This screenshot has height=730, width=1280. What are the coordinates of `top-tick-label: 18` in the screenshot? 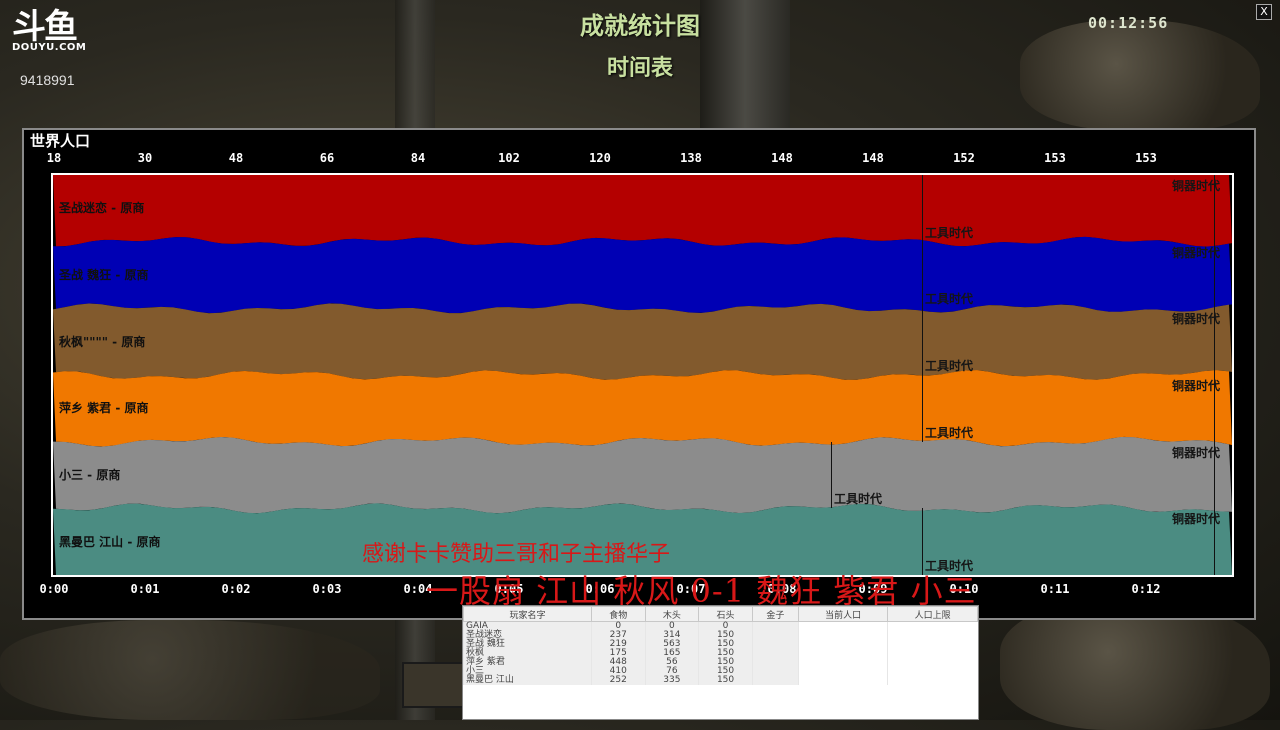 It's located at (54, 158).